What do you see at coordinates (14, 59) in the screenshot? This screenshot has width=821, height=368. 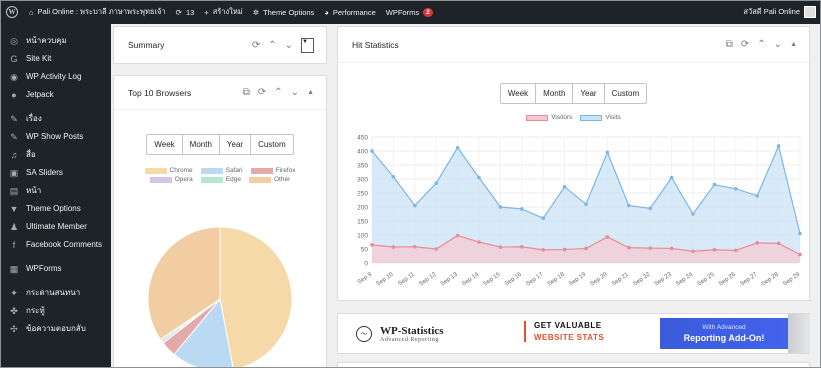 I see `google-g-icon: G` at bounding box center [14, 59].